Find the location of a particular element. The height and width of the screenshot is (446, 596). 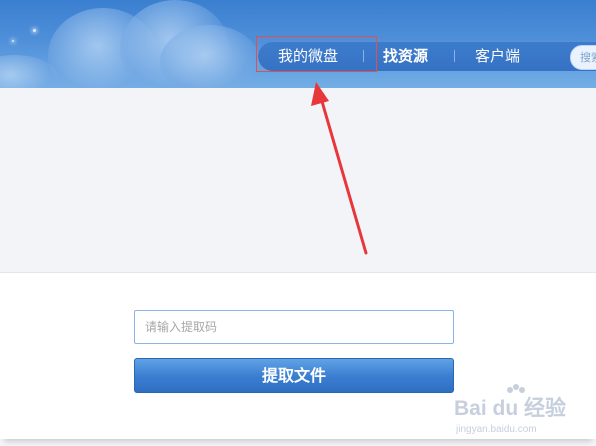

annotation-arrow is located at coordinates (339, 168).